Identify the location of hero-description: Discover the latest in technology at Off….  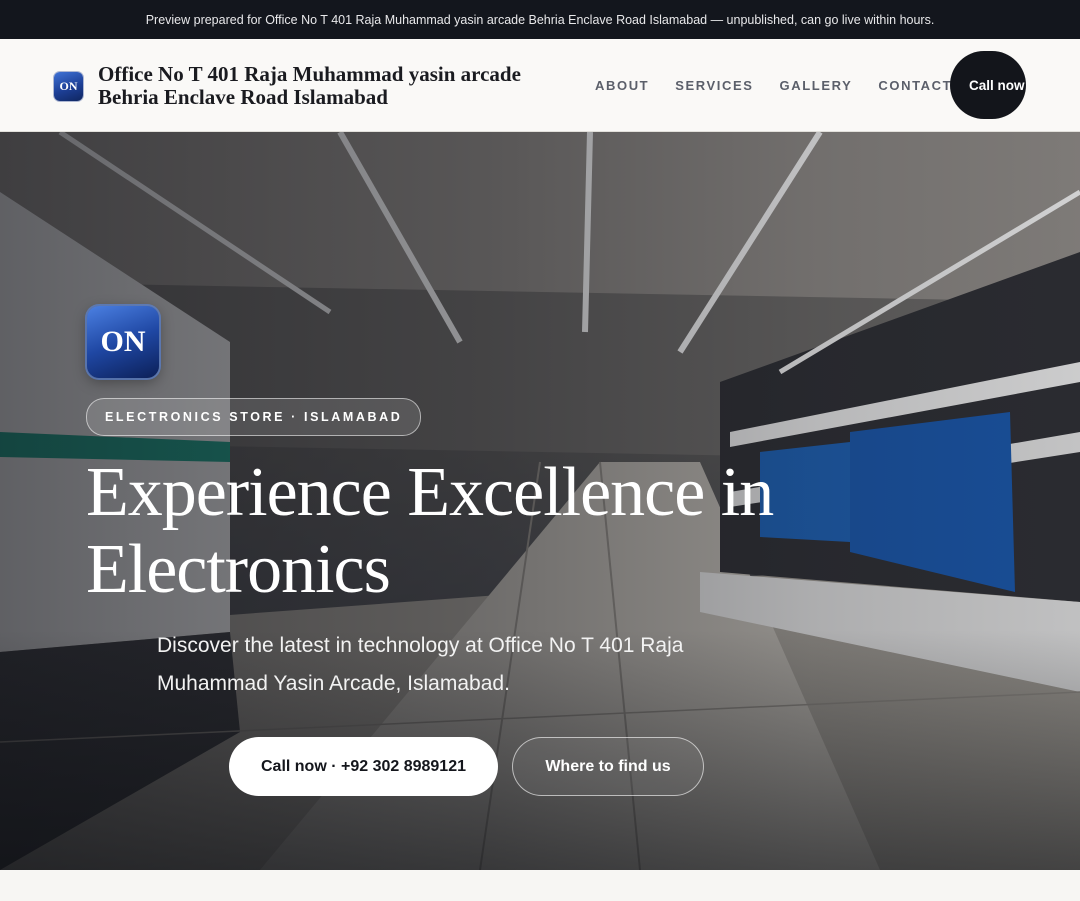
(420, 664).